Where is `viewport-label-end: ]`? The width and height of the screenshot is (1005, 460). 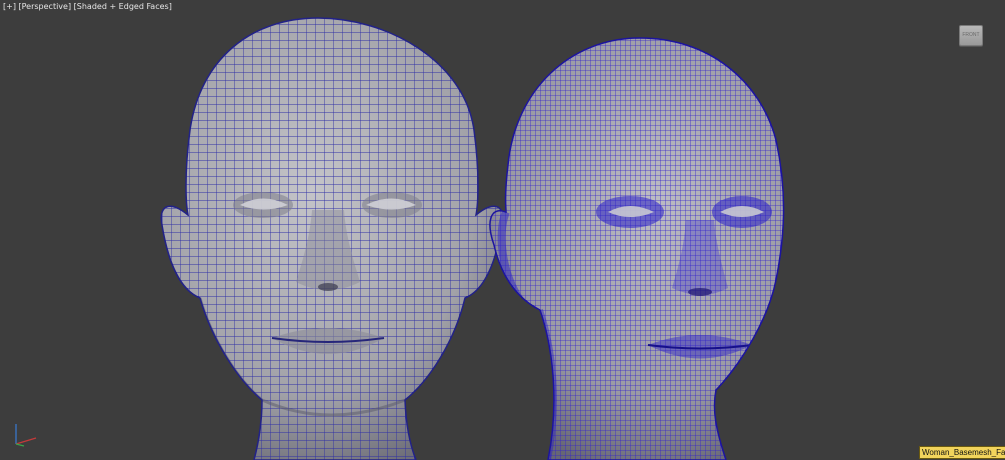
viewport-label-end: ] is located at coordinates (170, 6).